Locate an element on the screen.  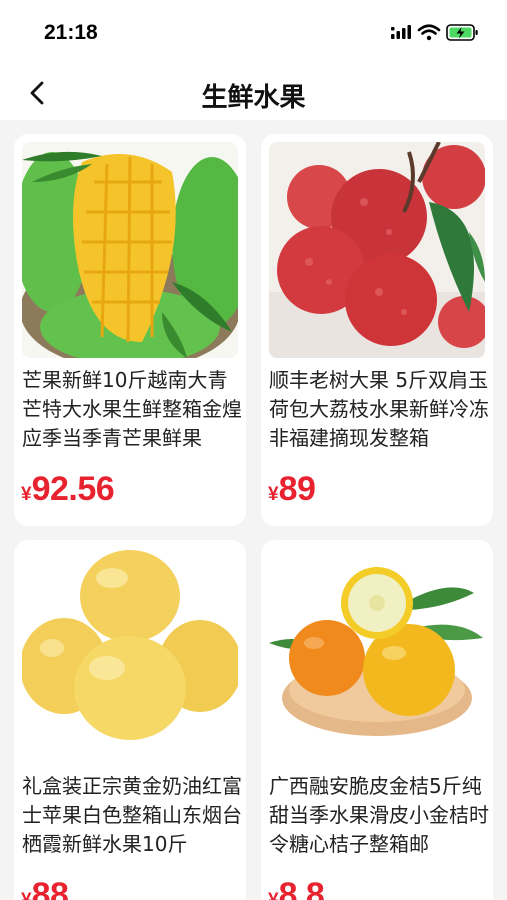
lychee-image is located at coordinates (377, 250).